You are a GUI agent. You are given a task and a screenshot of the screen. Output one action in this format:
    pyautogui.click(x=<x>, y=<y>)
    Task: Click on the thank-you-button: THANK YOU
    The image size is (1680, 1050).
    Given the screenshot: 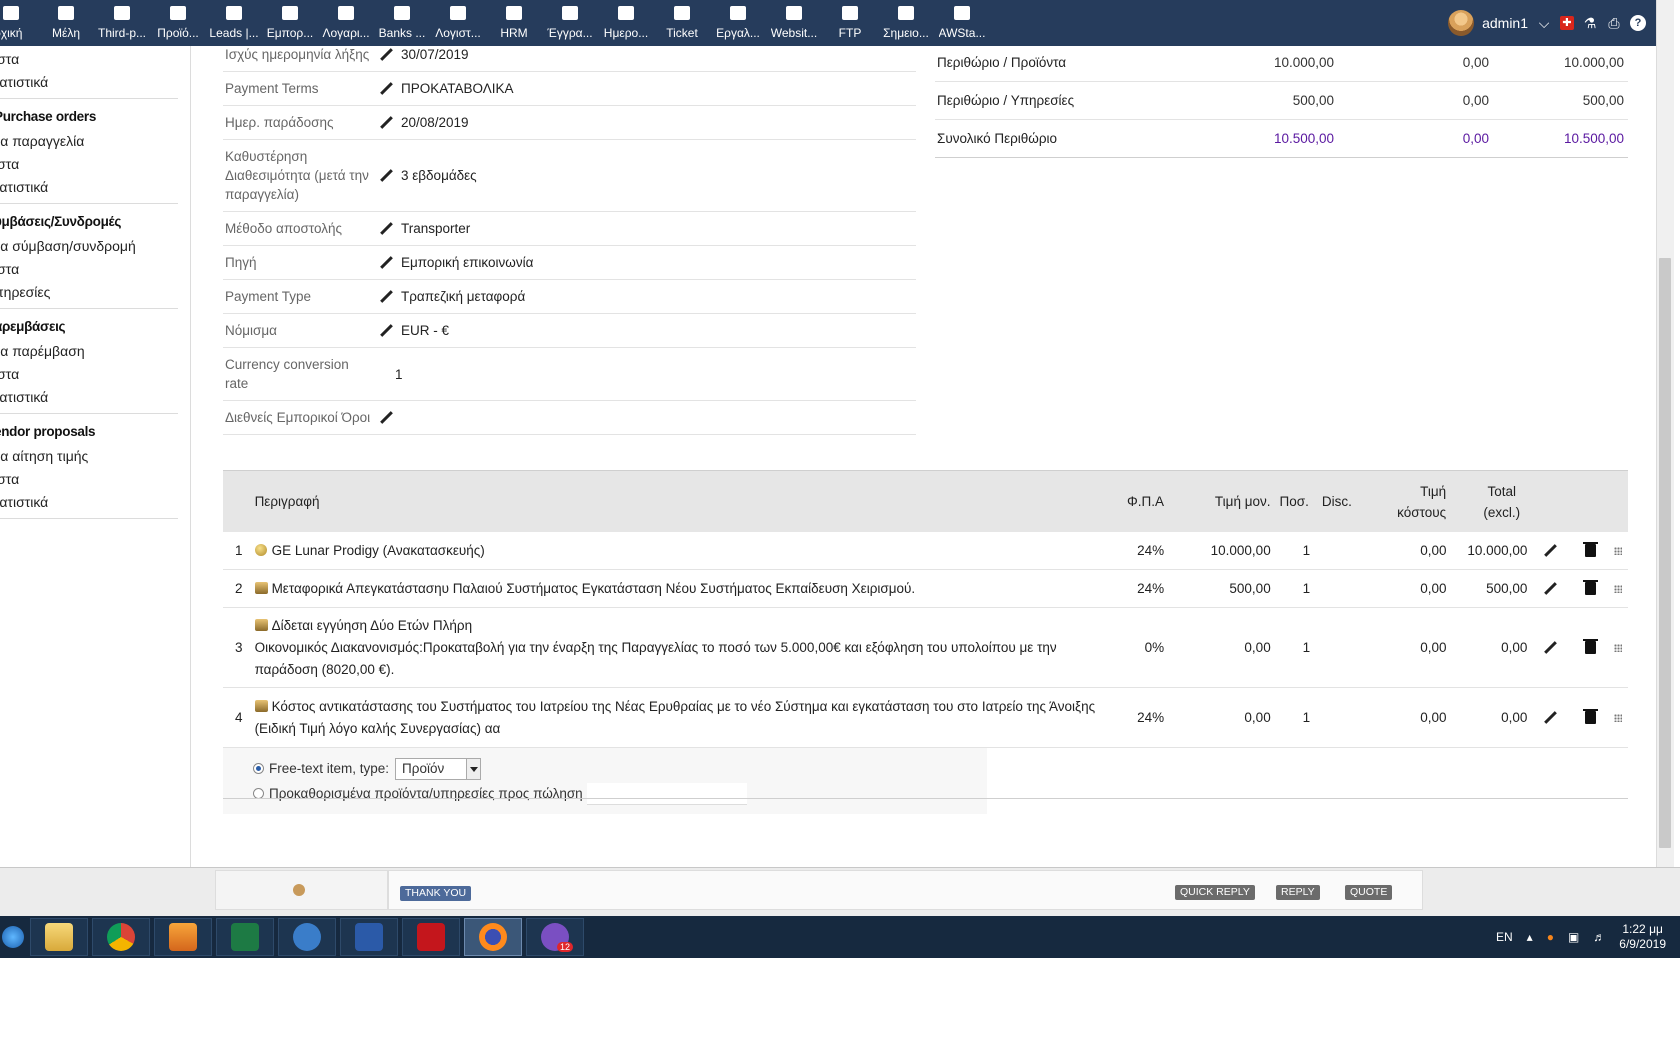 What is the action you would take?
    pyautogui.click(x=436, y=893)
    